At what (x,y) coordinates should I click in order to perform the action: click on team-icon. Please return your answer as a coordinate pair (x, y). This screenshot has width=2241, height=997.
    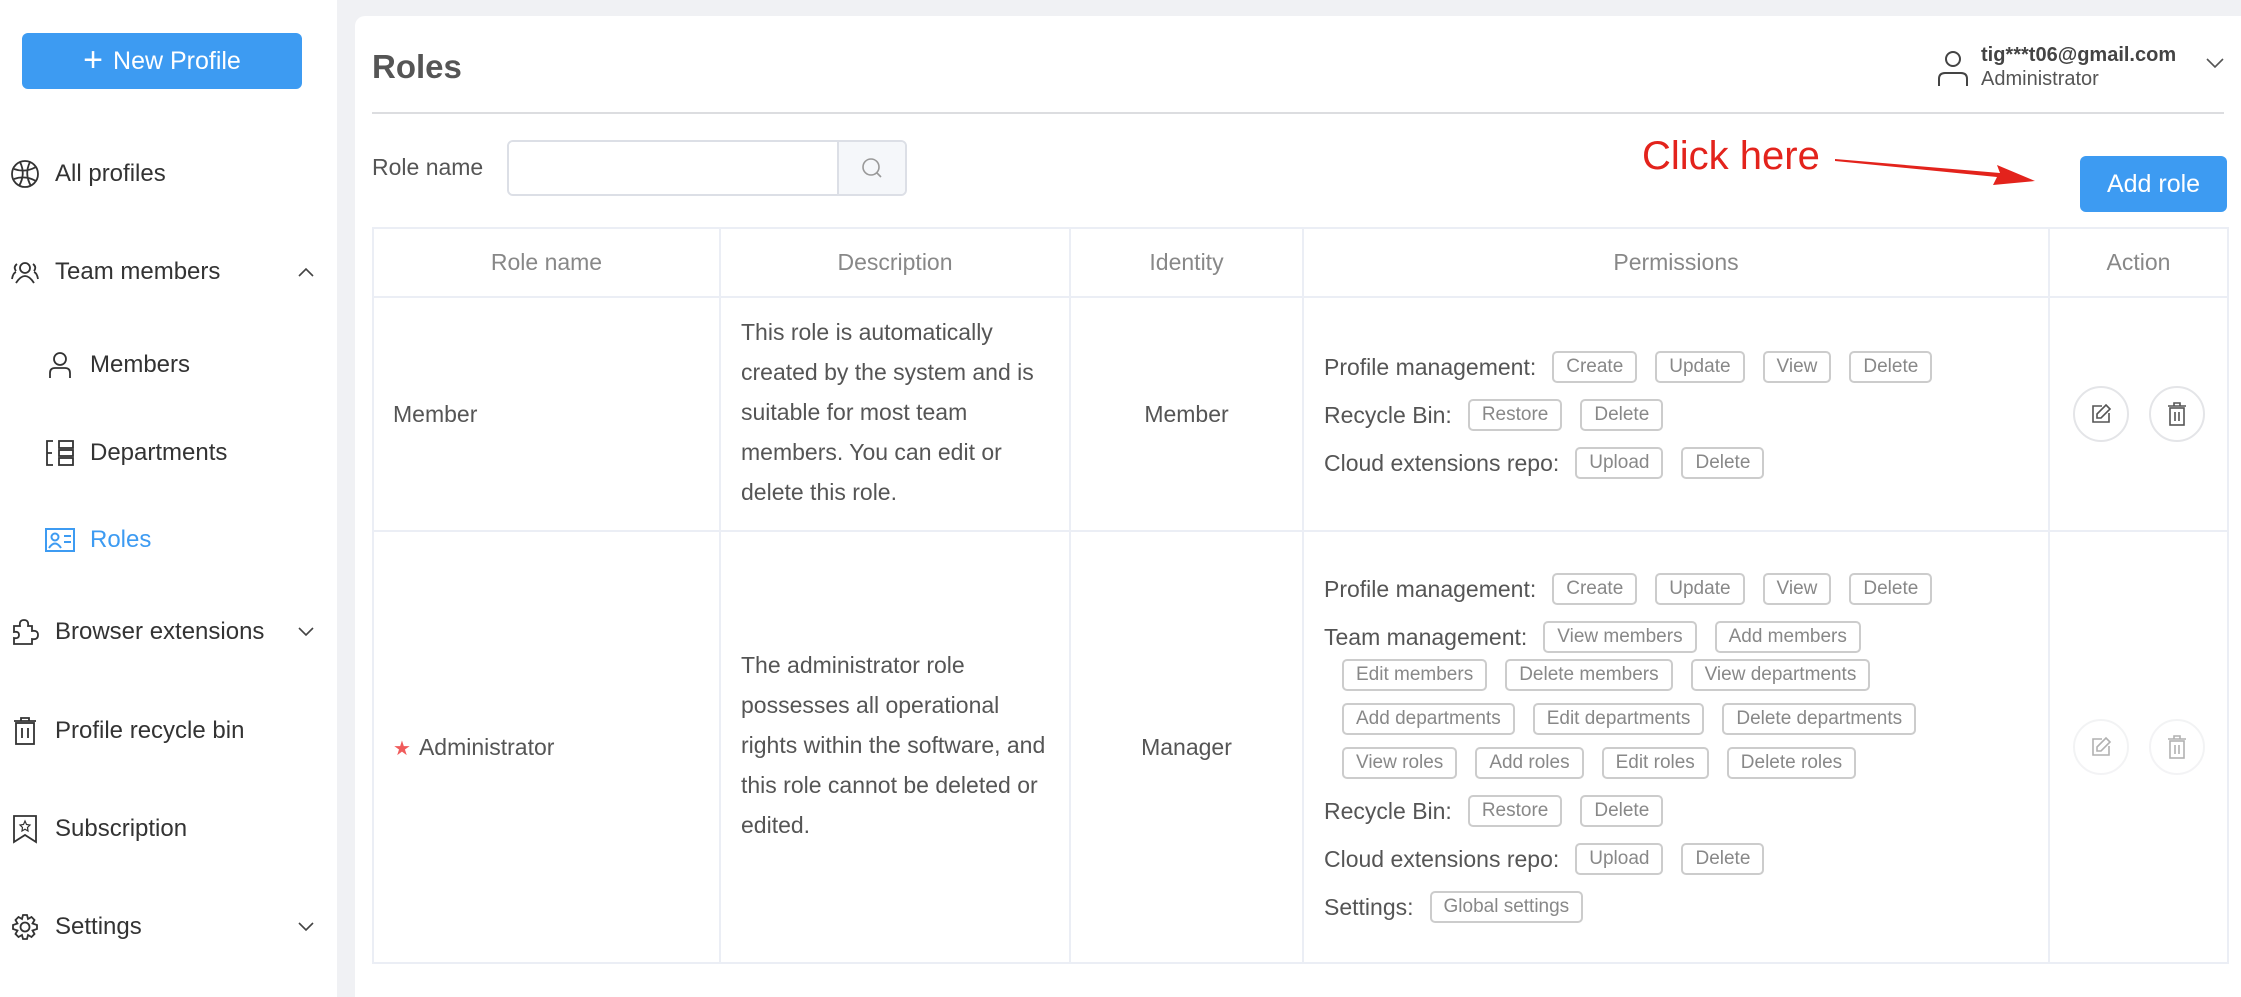
    Looking at the image, I should click on (25, 272).